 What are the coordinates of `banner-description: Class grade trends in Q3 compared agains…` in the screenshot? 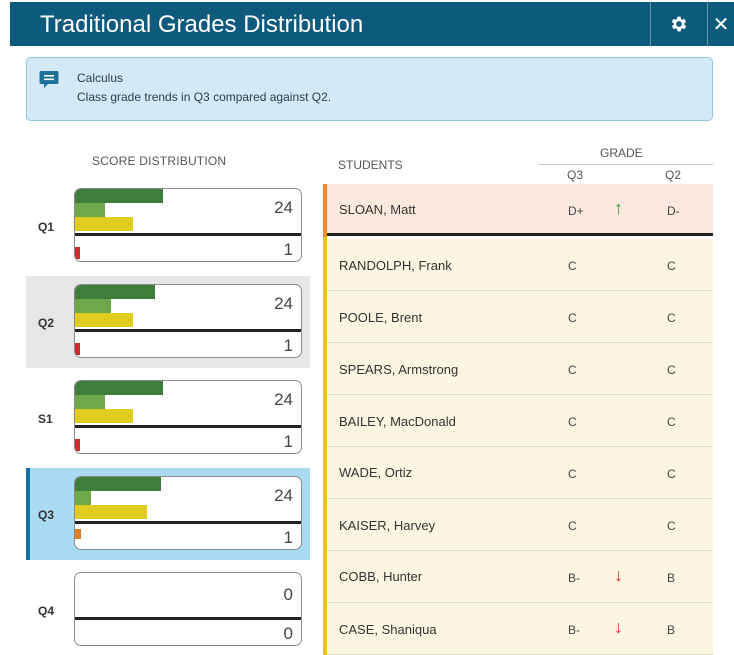 It's located at (204, 97).